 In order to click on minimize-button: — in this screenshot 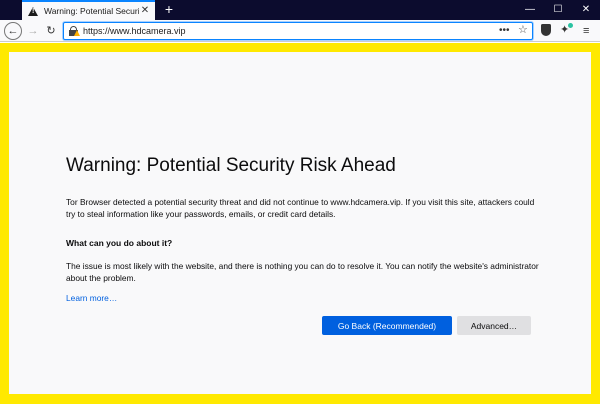, I will do `click(530, 10)`.